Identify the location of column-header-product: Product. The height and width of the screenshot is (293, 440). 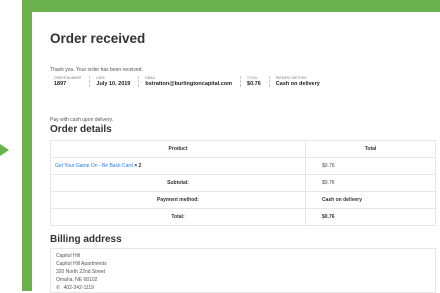
(178, 149).